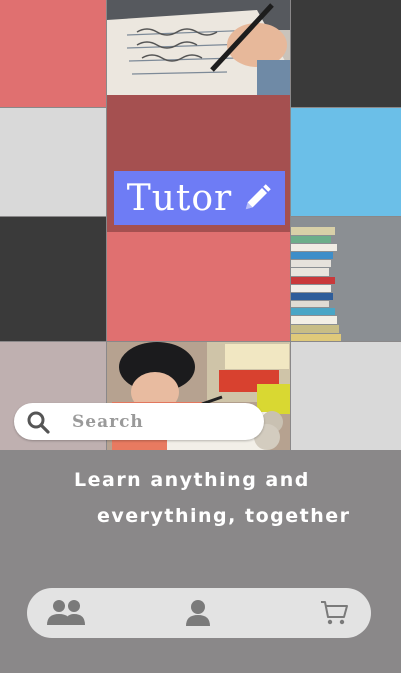 The image size is (401, 673). I want to click on search-input, so click(157, 421).